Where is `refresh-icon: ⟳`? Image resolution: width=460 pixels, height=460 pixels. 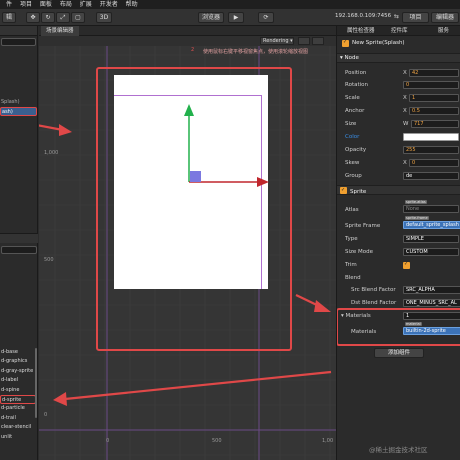
refresh-icon: ⟳ is located at coordinates (266, 17).